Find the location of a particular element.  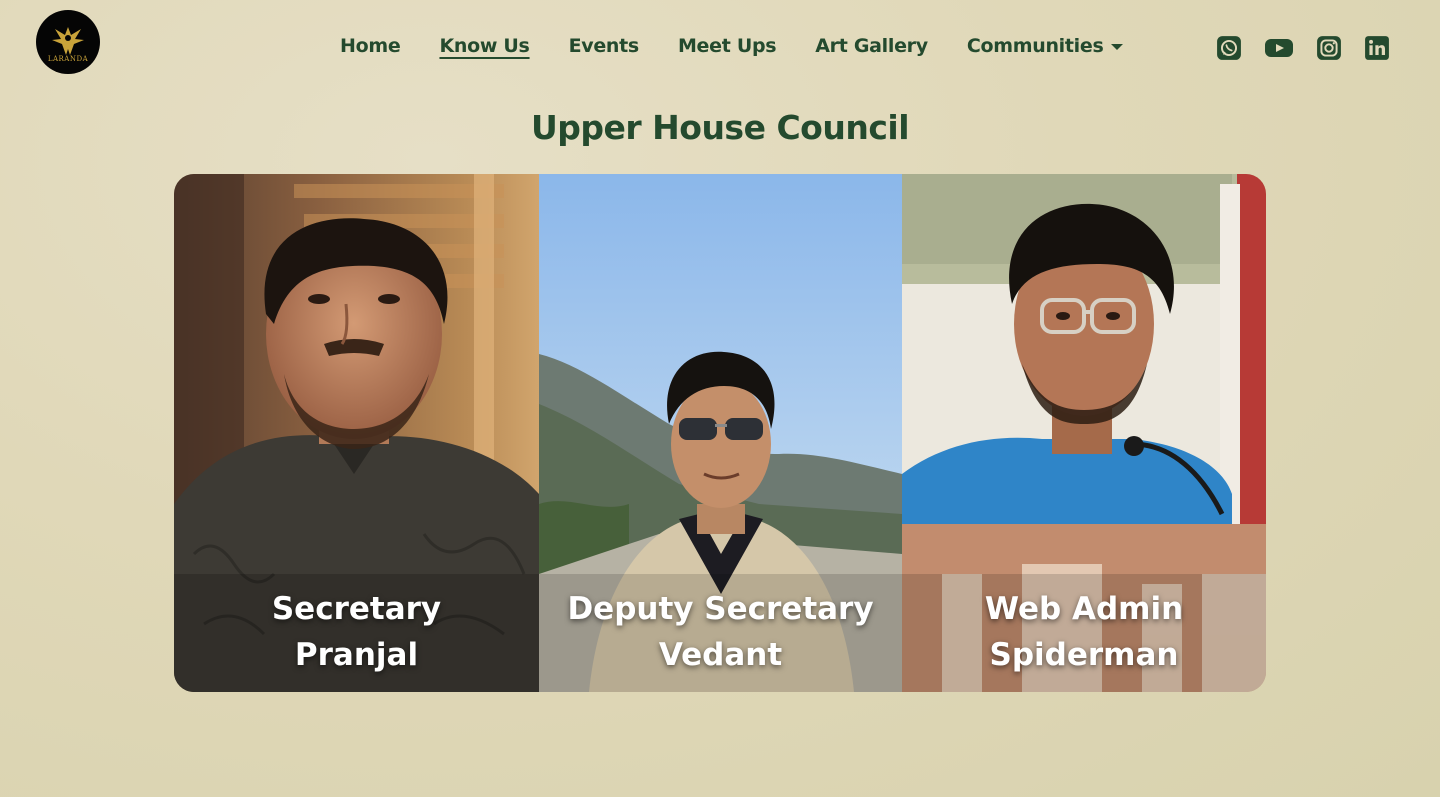

whatsapp-icon is located at coordinates (1229, 48).